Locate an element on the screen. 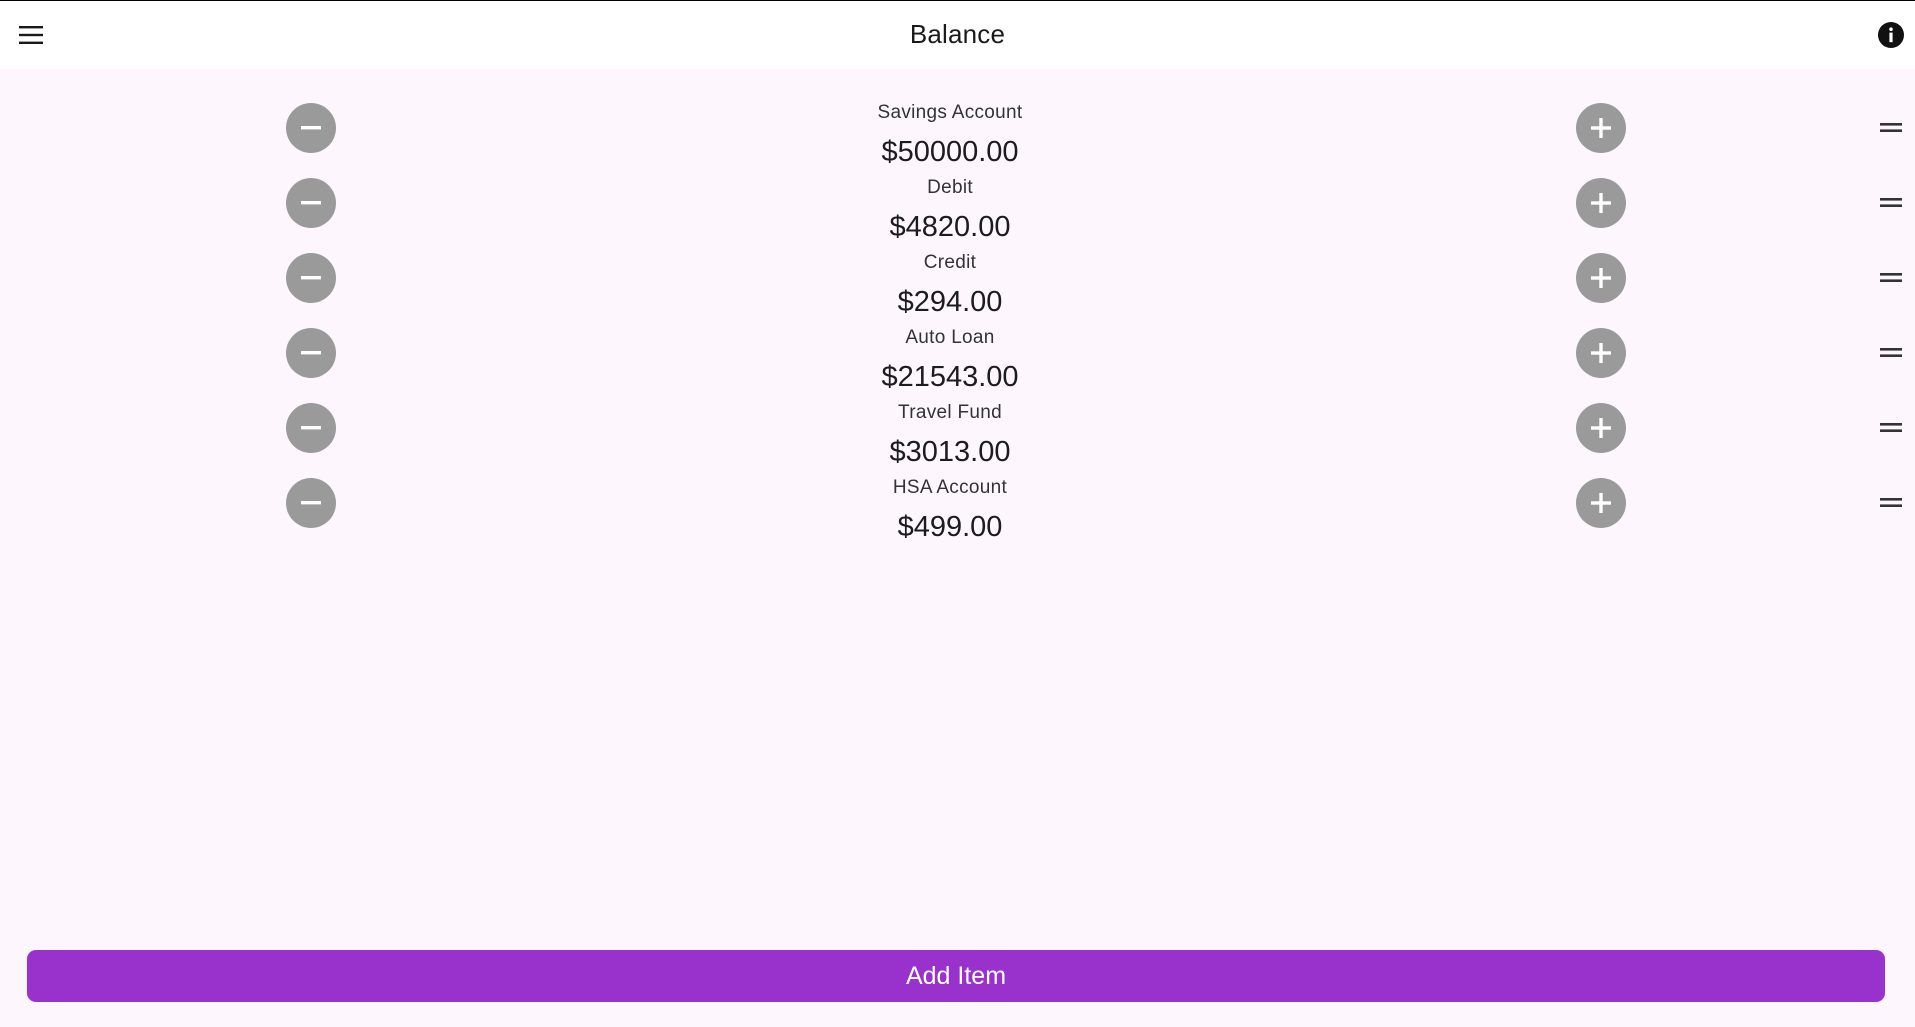 The width and height of the screenshot is (1915, 1027). list-item: Debit $4820.00 is located at coordinates (957, 206).